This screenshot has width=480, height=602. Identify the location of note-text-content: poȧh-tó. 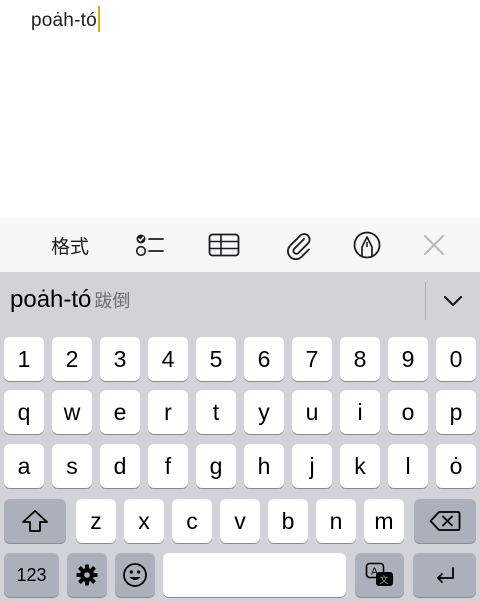
(64, 20).